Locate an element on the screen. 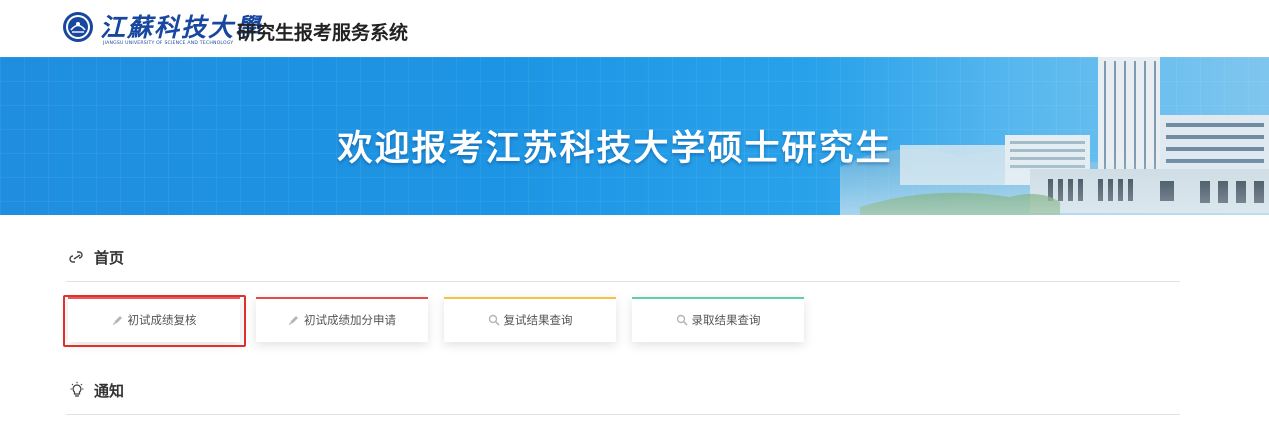  system-title: 研究生报考服务系统 is located at coordinates (323, 33).